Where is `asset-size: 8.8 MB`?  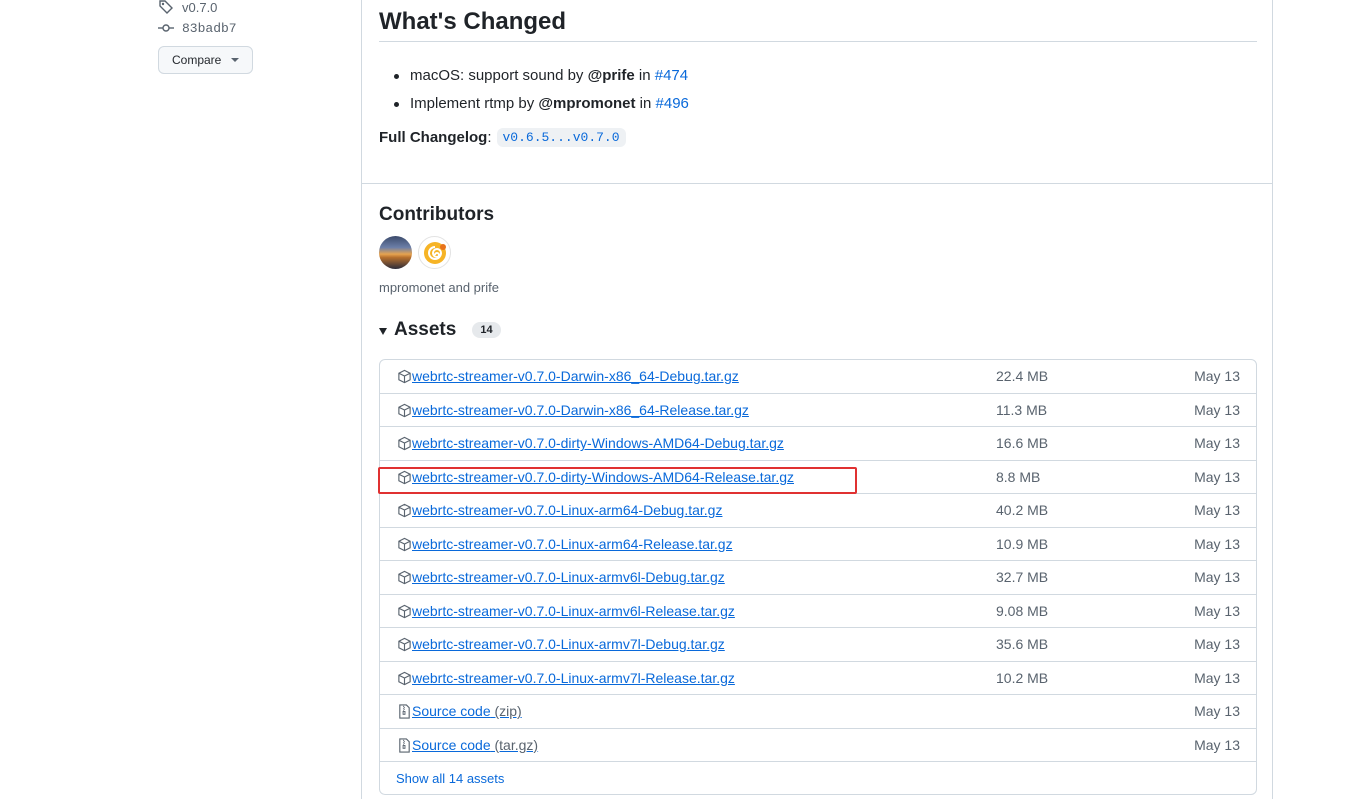
asset-size: 8.8 MB is located at coordinates (1018, 476).